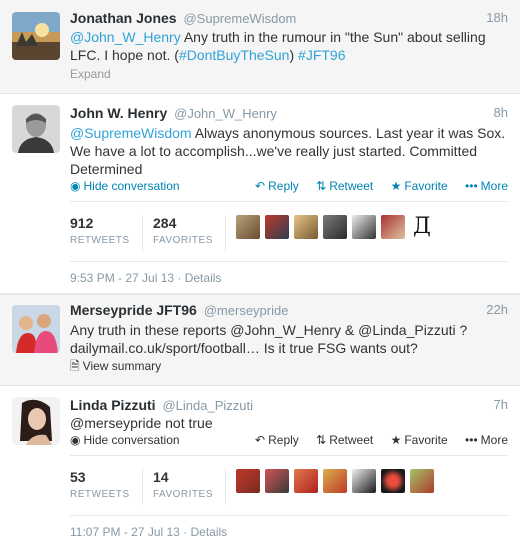 This screenshot has height=552, width=520. Describe the element at coordinates (396, 440) in the screenshot. I see `star-icon: ★` at that location.